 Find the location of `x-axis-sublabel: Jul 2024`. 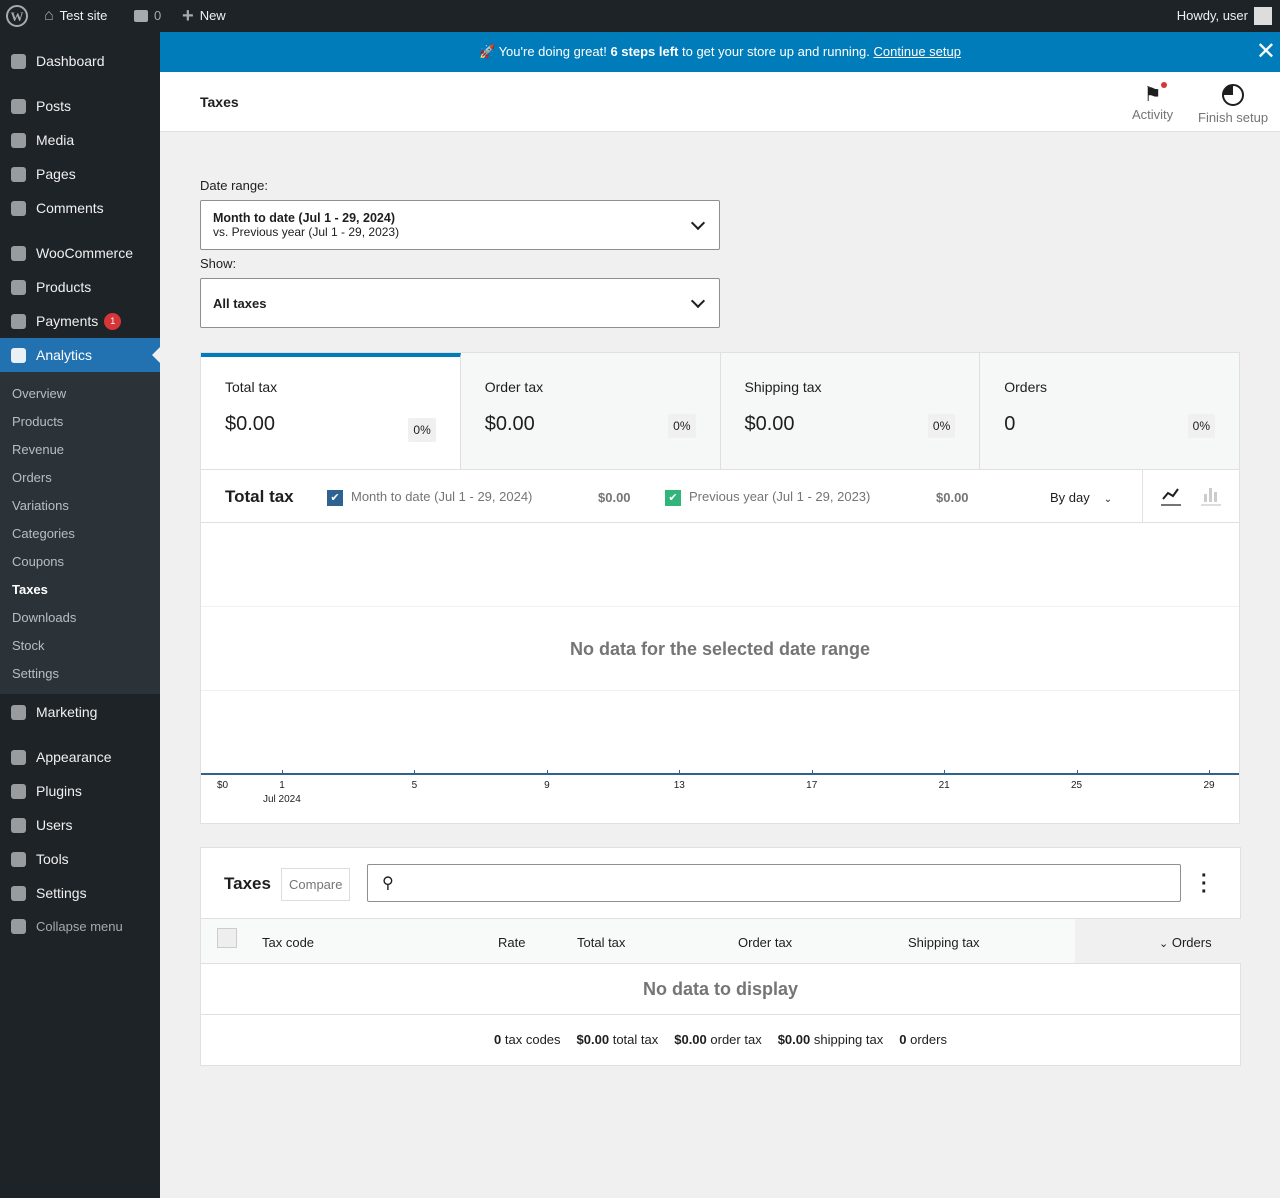

x-axis-sublabel: Jul 2024 is located at coordinates (282, 799).